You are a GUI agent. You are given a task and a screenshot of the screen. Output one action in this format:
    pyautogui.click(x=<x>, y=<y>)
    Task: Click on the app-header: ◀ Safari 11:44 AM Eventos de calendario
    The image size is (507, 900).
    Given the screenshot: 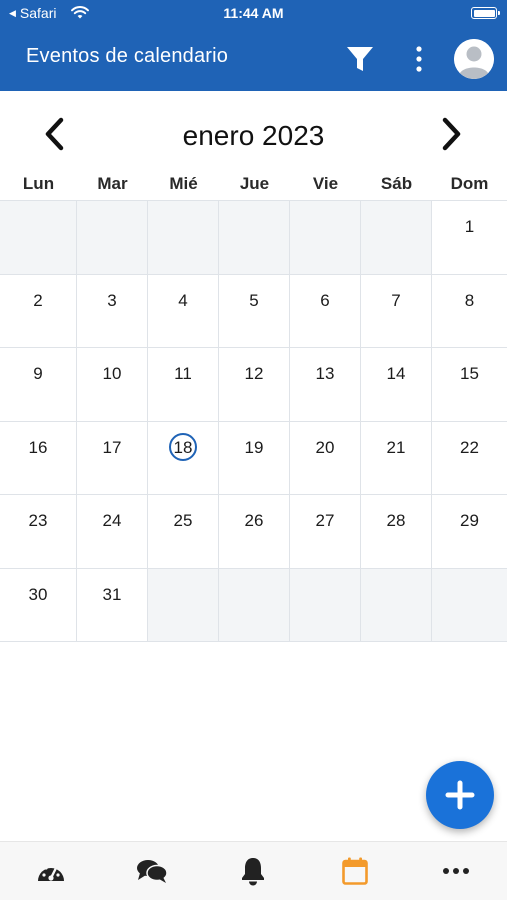 What is the action you would take?
    pyautogui.click(x=253, y=45)
    